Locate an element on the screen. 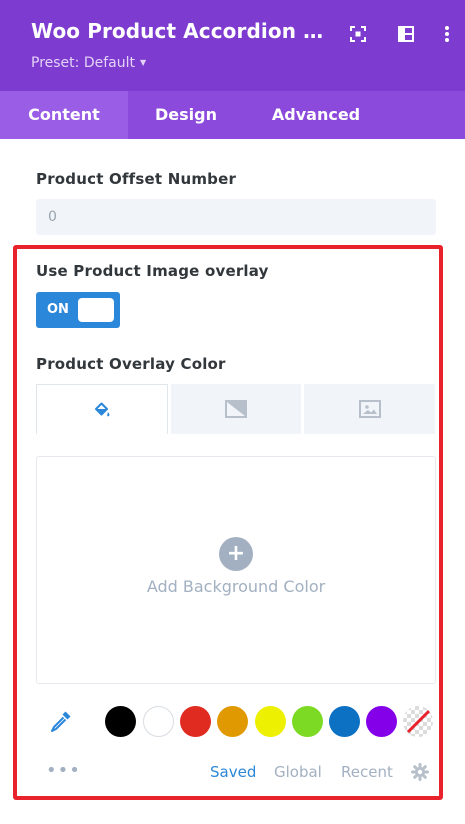 Image resolution: width=465 pixels, height=824 pixels. caret-down-icon: ▼ is located at coordinates (143, 62).